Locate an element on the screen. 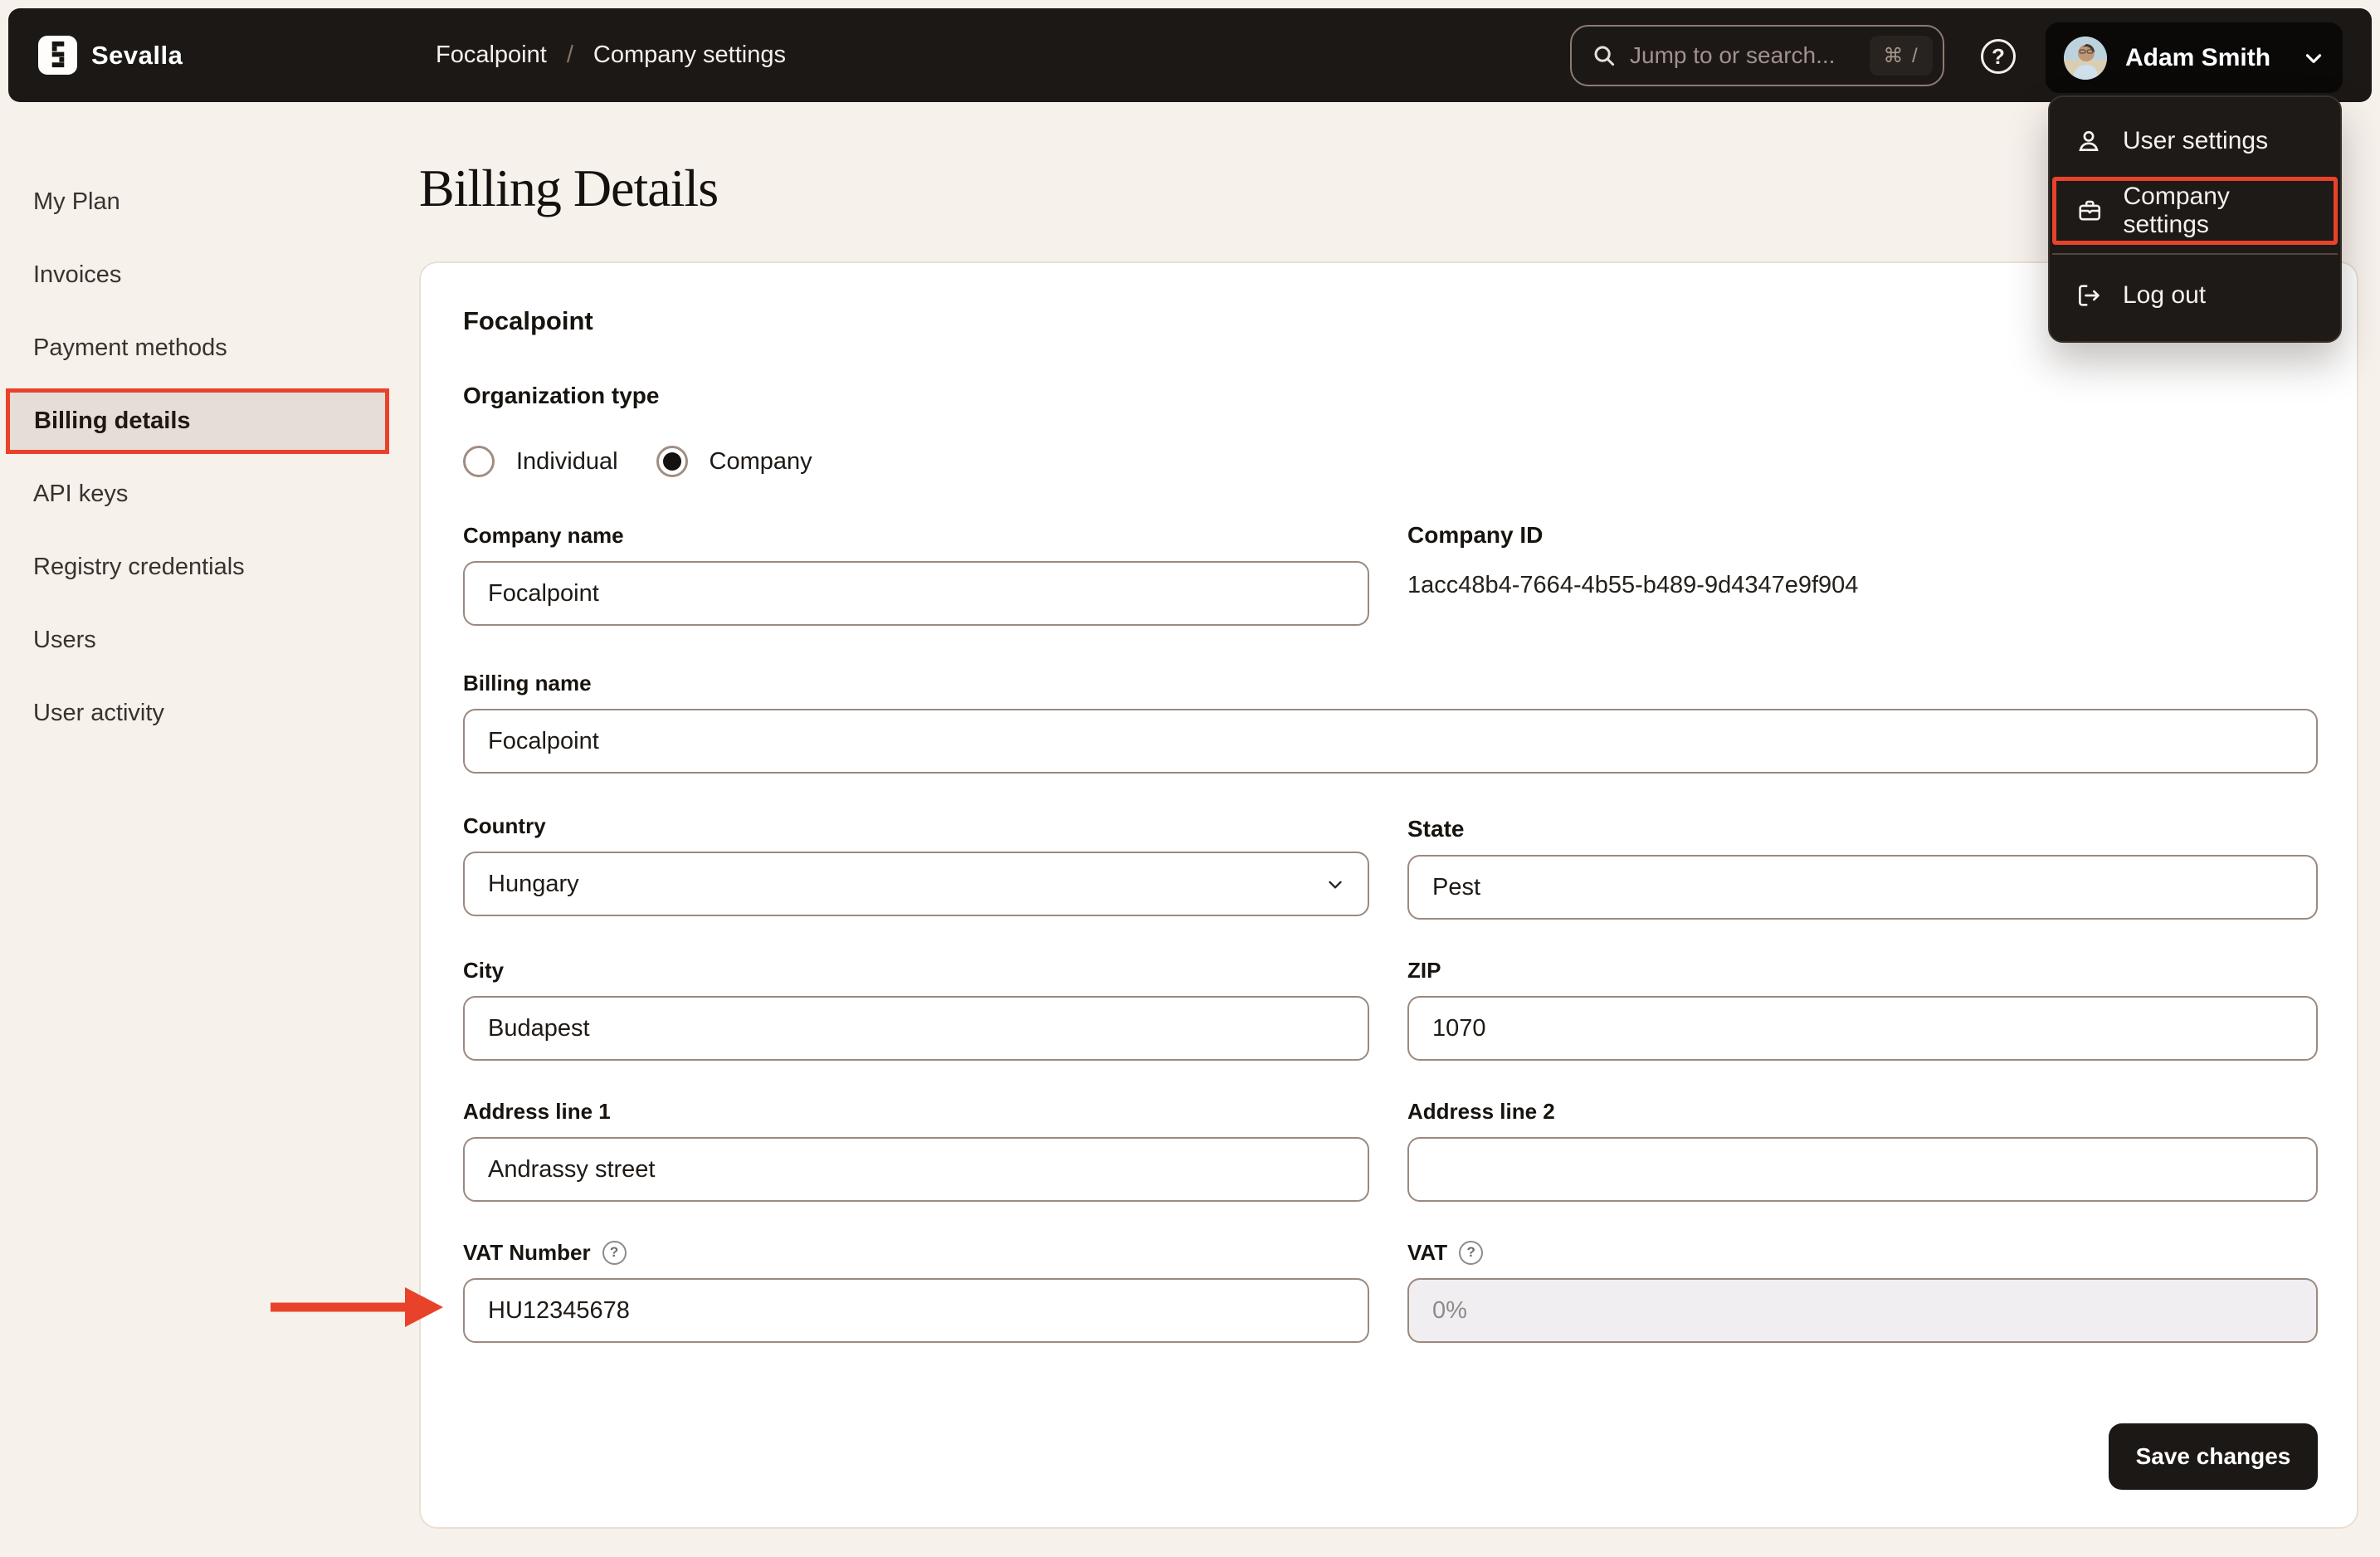  user-name: Adam Smith is located at coordinates (2198, 57).